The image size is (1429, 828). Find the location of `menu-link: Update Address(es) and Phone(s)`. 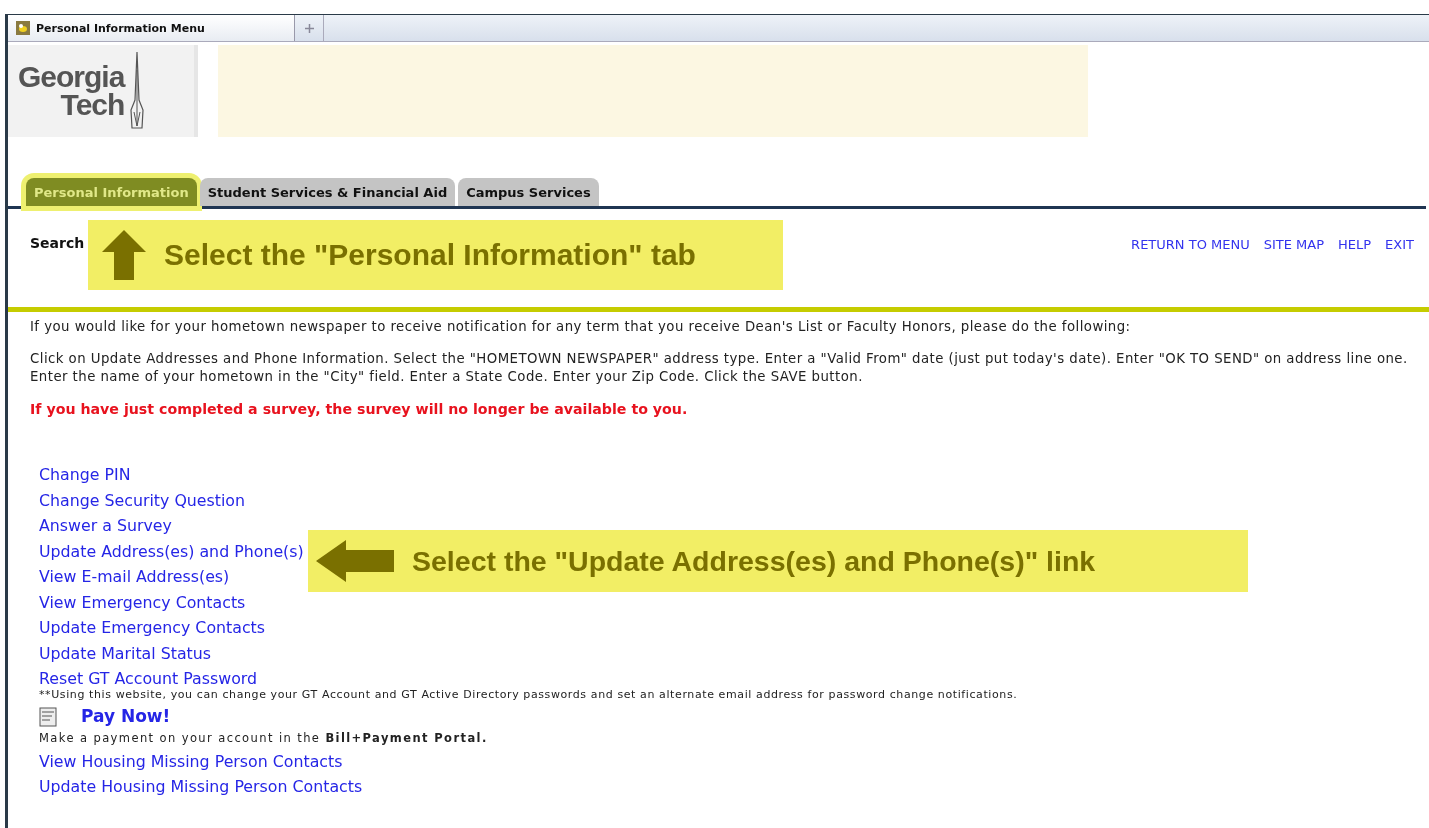

menu-link: Update Address(es) and Phone(s) is located at coordinates (171, 551).